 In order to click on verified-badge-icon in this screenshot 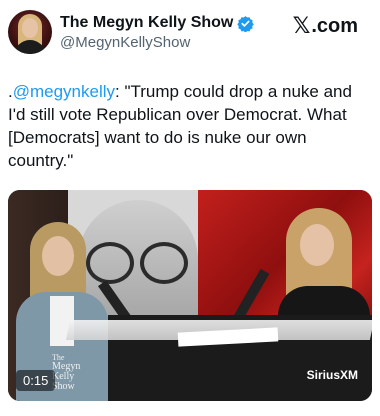, I will do `click(246, 23)`.